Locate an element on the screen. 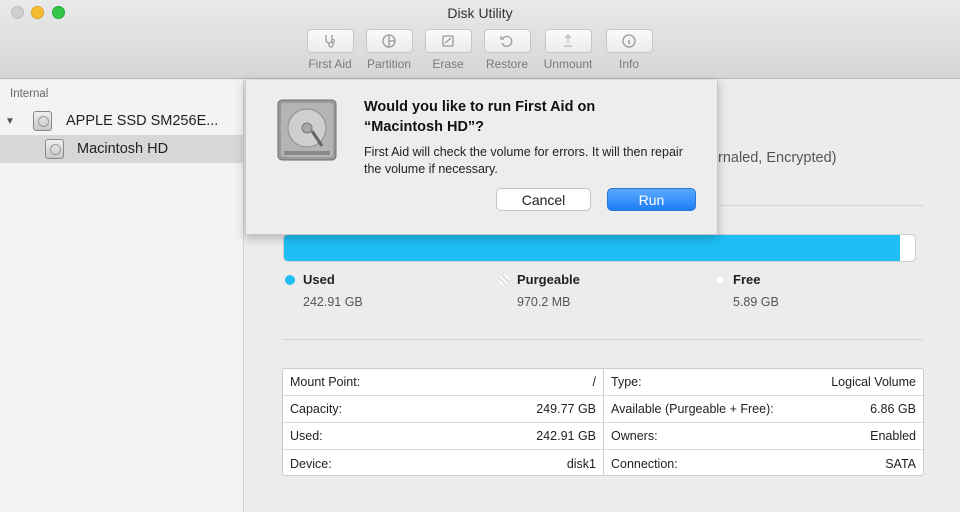 This screenshot has height=512, width=960. sidebar-item-volume: Macintosh HD is located at coordinates (121, 149).